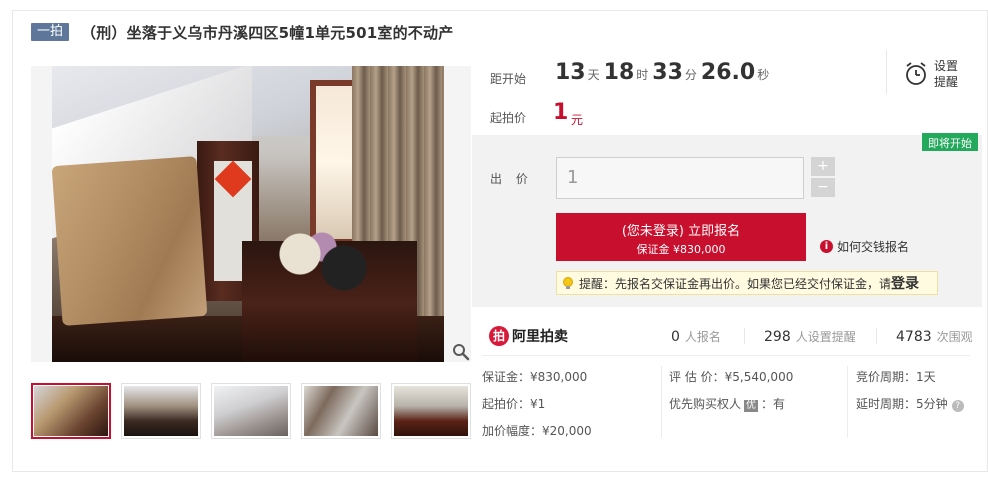  What do you see at coordinates (681, 231) in the screenshot?
I see `signup-button-label: (您未登录) 立即报名` at bounding box center [681, 231].